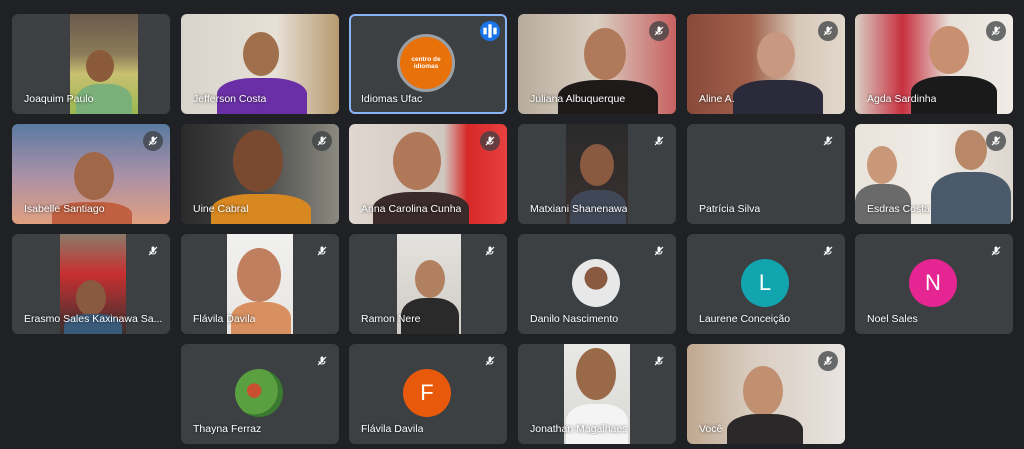 The width and height of the screenshot is (1024, 449). Describe the element at coordinates (391, 319) in the screenshot. I see `participant-name: Ramon Nere` at that location.